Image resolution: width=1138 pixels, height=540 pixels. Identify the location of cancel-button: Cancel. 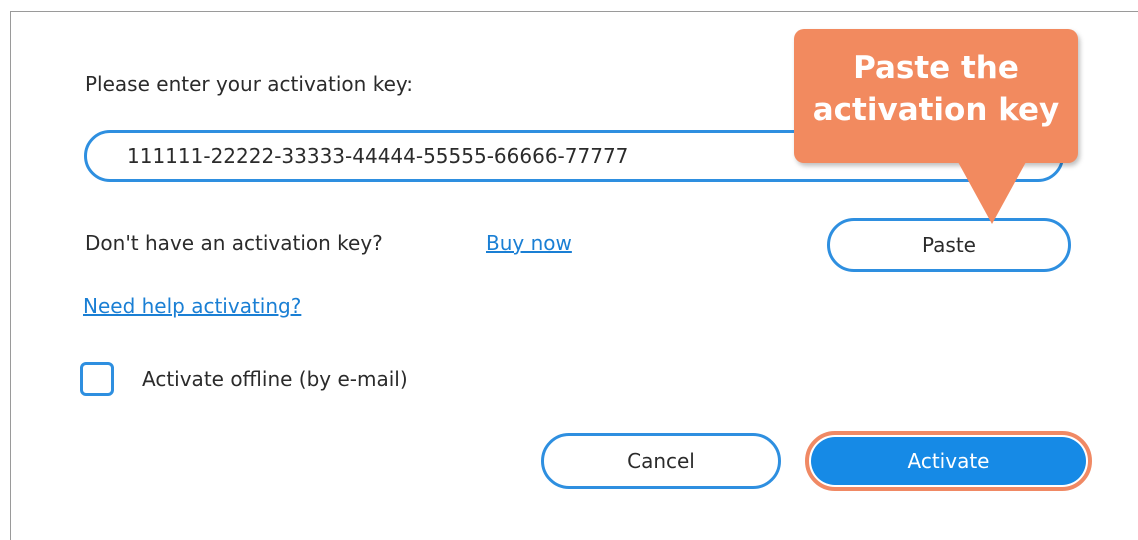
(661, 461).